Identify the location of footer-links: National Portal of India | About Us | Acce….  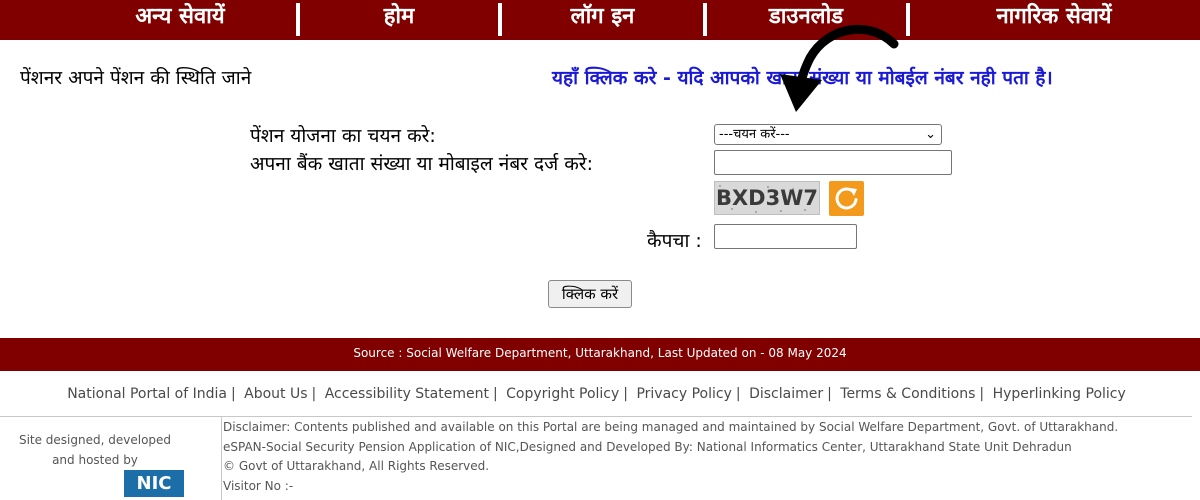
(596, 394).